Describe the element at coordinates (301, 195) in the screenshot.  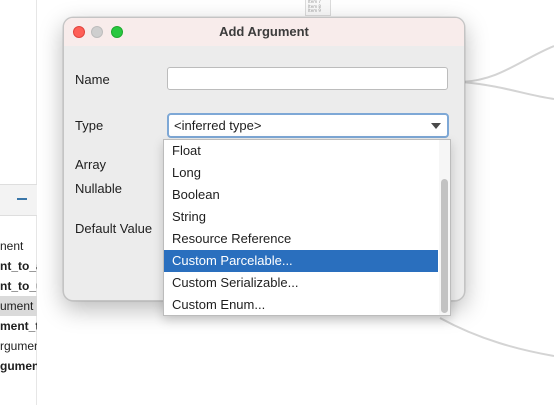
I see `dropdown-option-boolean: Boolean` at that location.